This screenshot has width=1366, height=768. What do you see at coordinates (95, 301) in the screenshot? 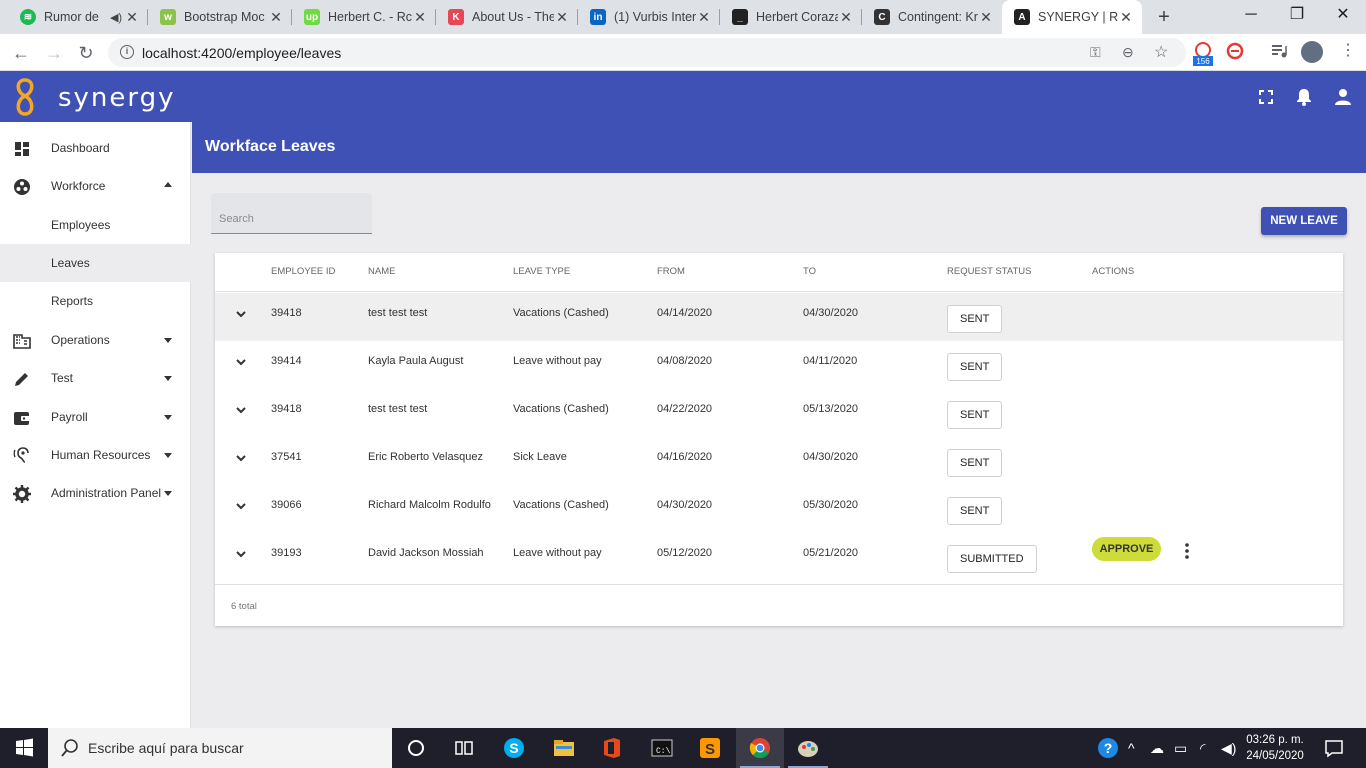
I see `sidebar-item-reports: Reports` at bounding box center [95, 301].